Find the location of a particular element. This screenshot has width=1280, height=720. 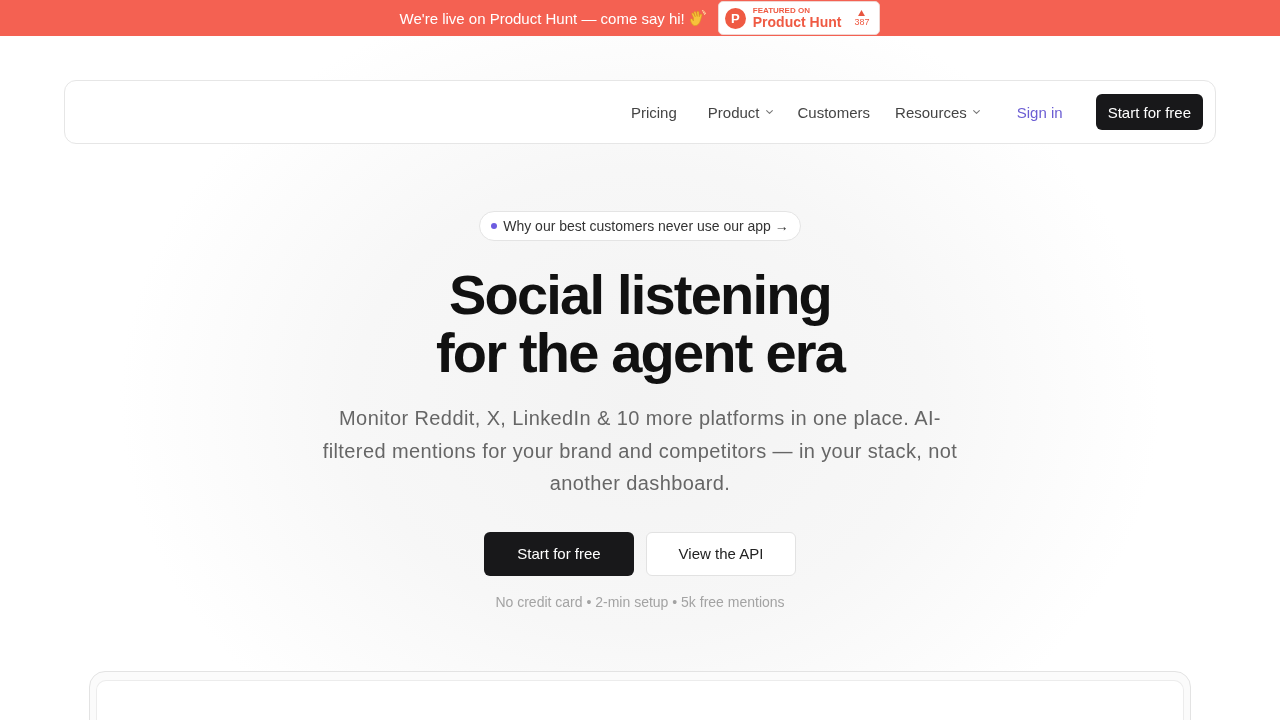

nav-link: Pricing is located at coordinates (653, 112).